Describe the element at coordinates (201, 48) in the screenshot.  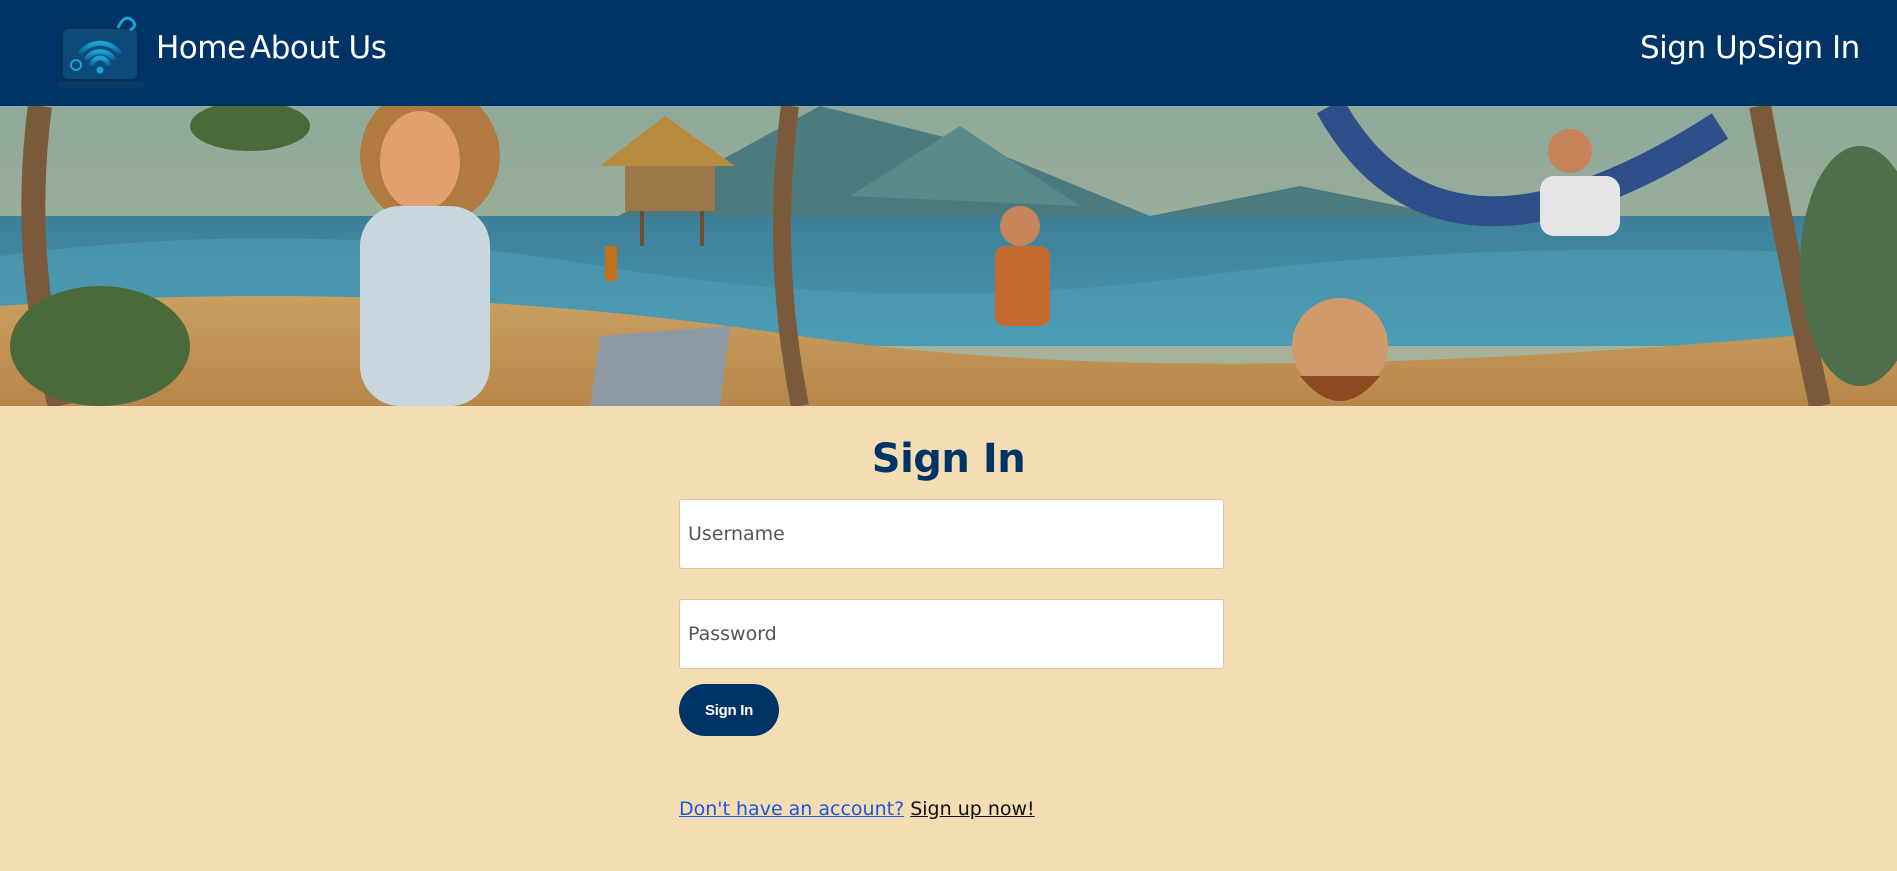
I see `nav-home-link: Home` at that location.